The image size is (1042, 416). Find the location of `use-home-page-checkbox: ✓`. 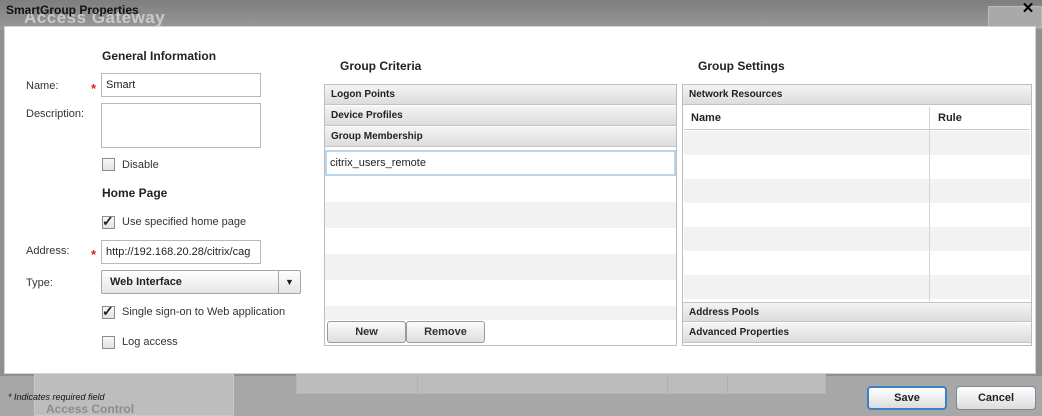

use-home-page-checkbox: ✓ is located at coordinates (108, 221).